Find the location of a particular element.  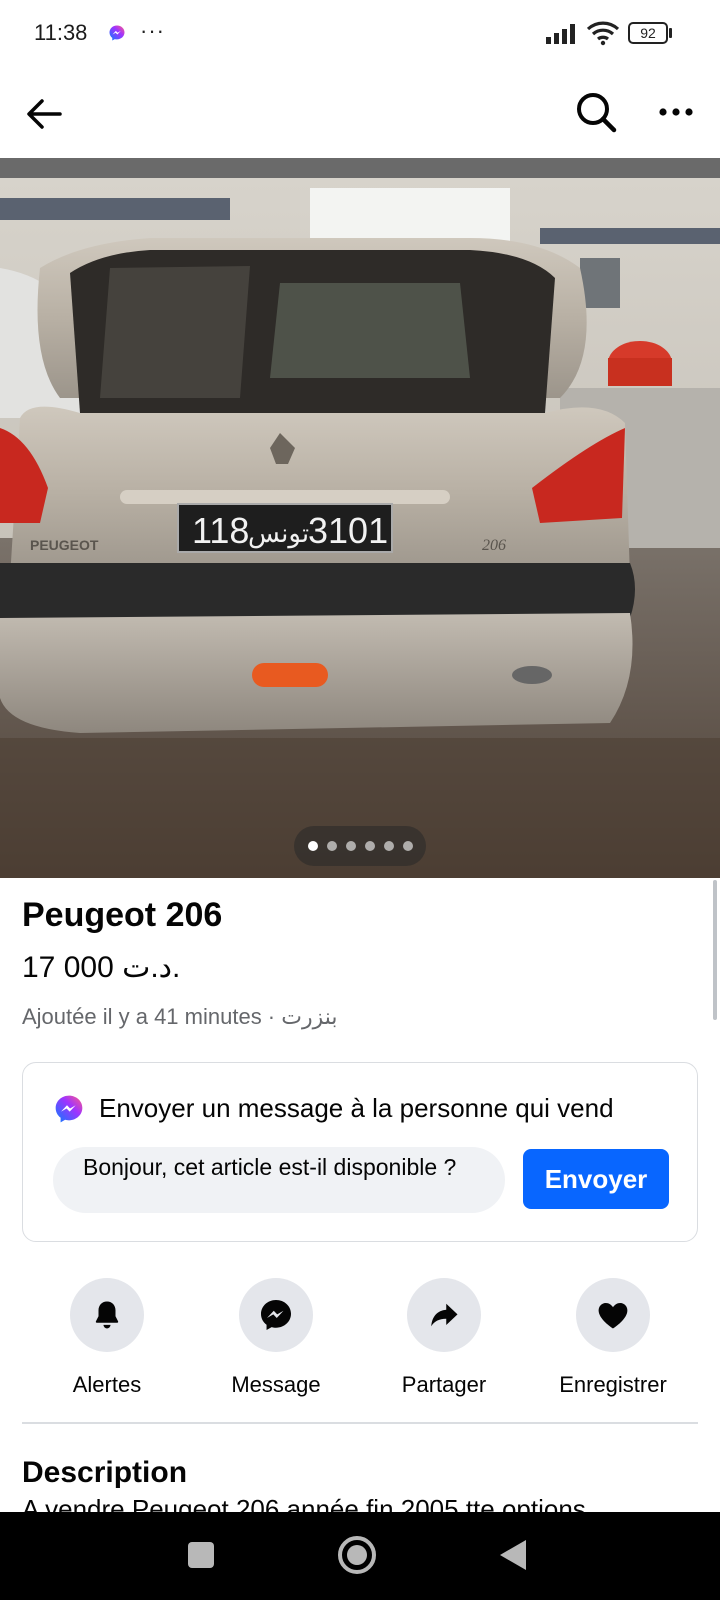

message-action: Message is located at coordinates (276, 1338).